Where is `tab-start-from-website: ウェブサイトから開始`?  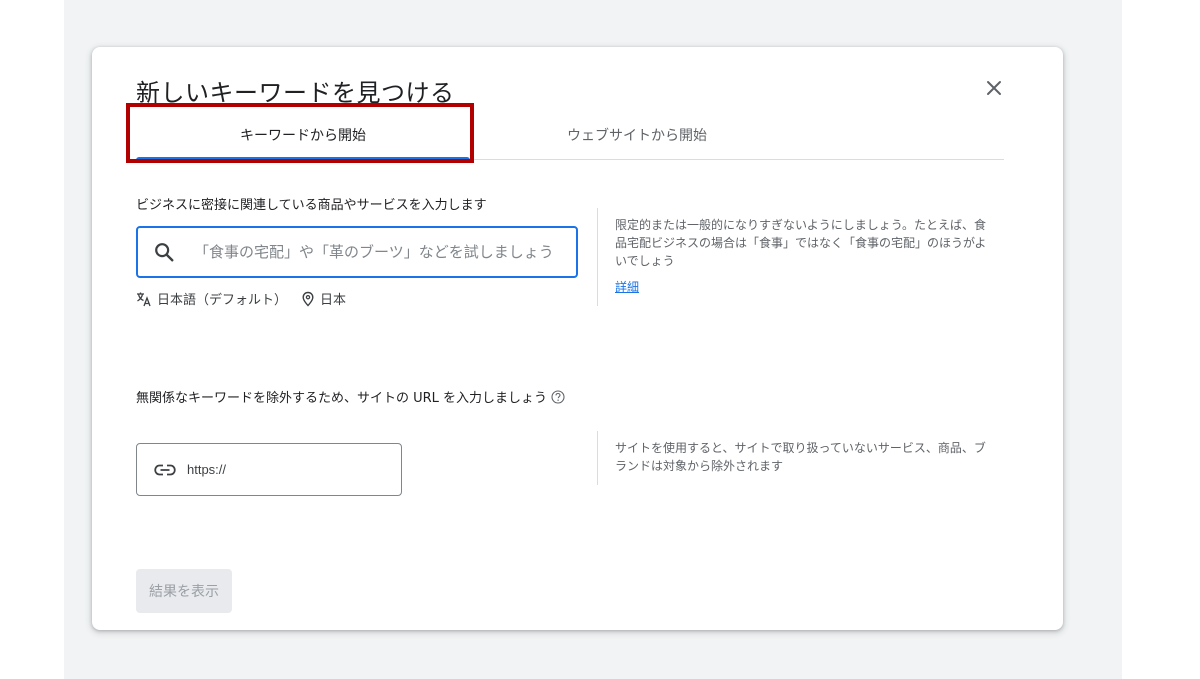
tab-start-from-website: ウェブサイトから開始 is located at coordinates (637, 134).